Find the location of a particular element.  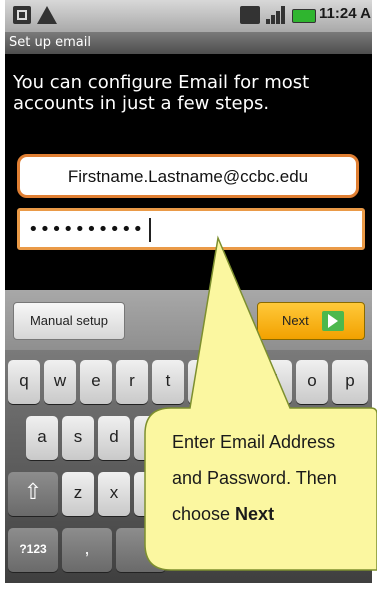

email-field: Firstname.Lastname@ccbc.edu is located at coordinates (188, 176).